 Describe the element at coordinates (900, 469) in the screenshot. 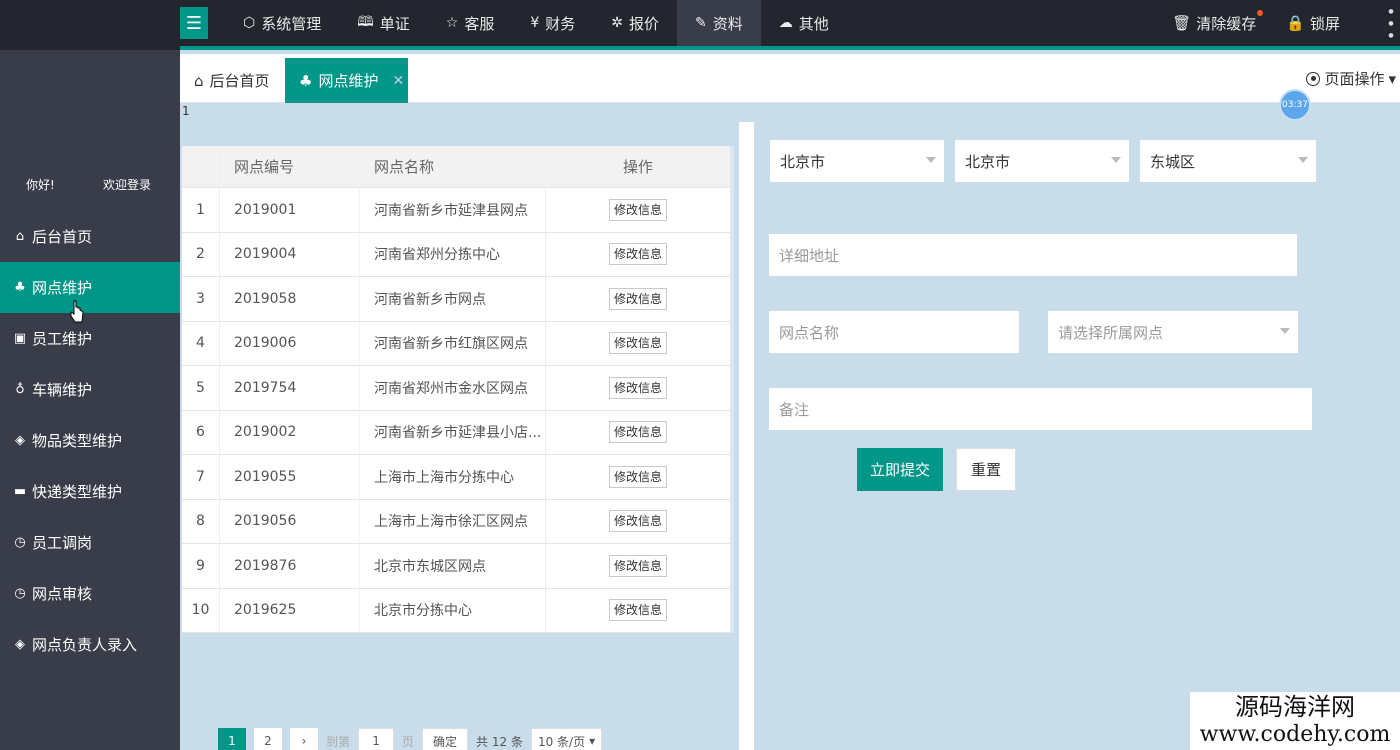

I see `submit-button: 立即提交` at that location.